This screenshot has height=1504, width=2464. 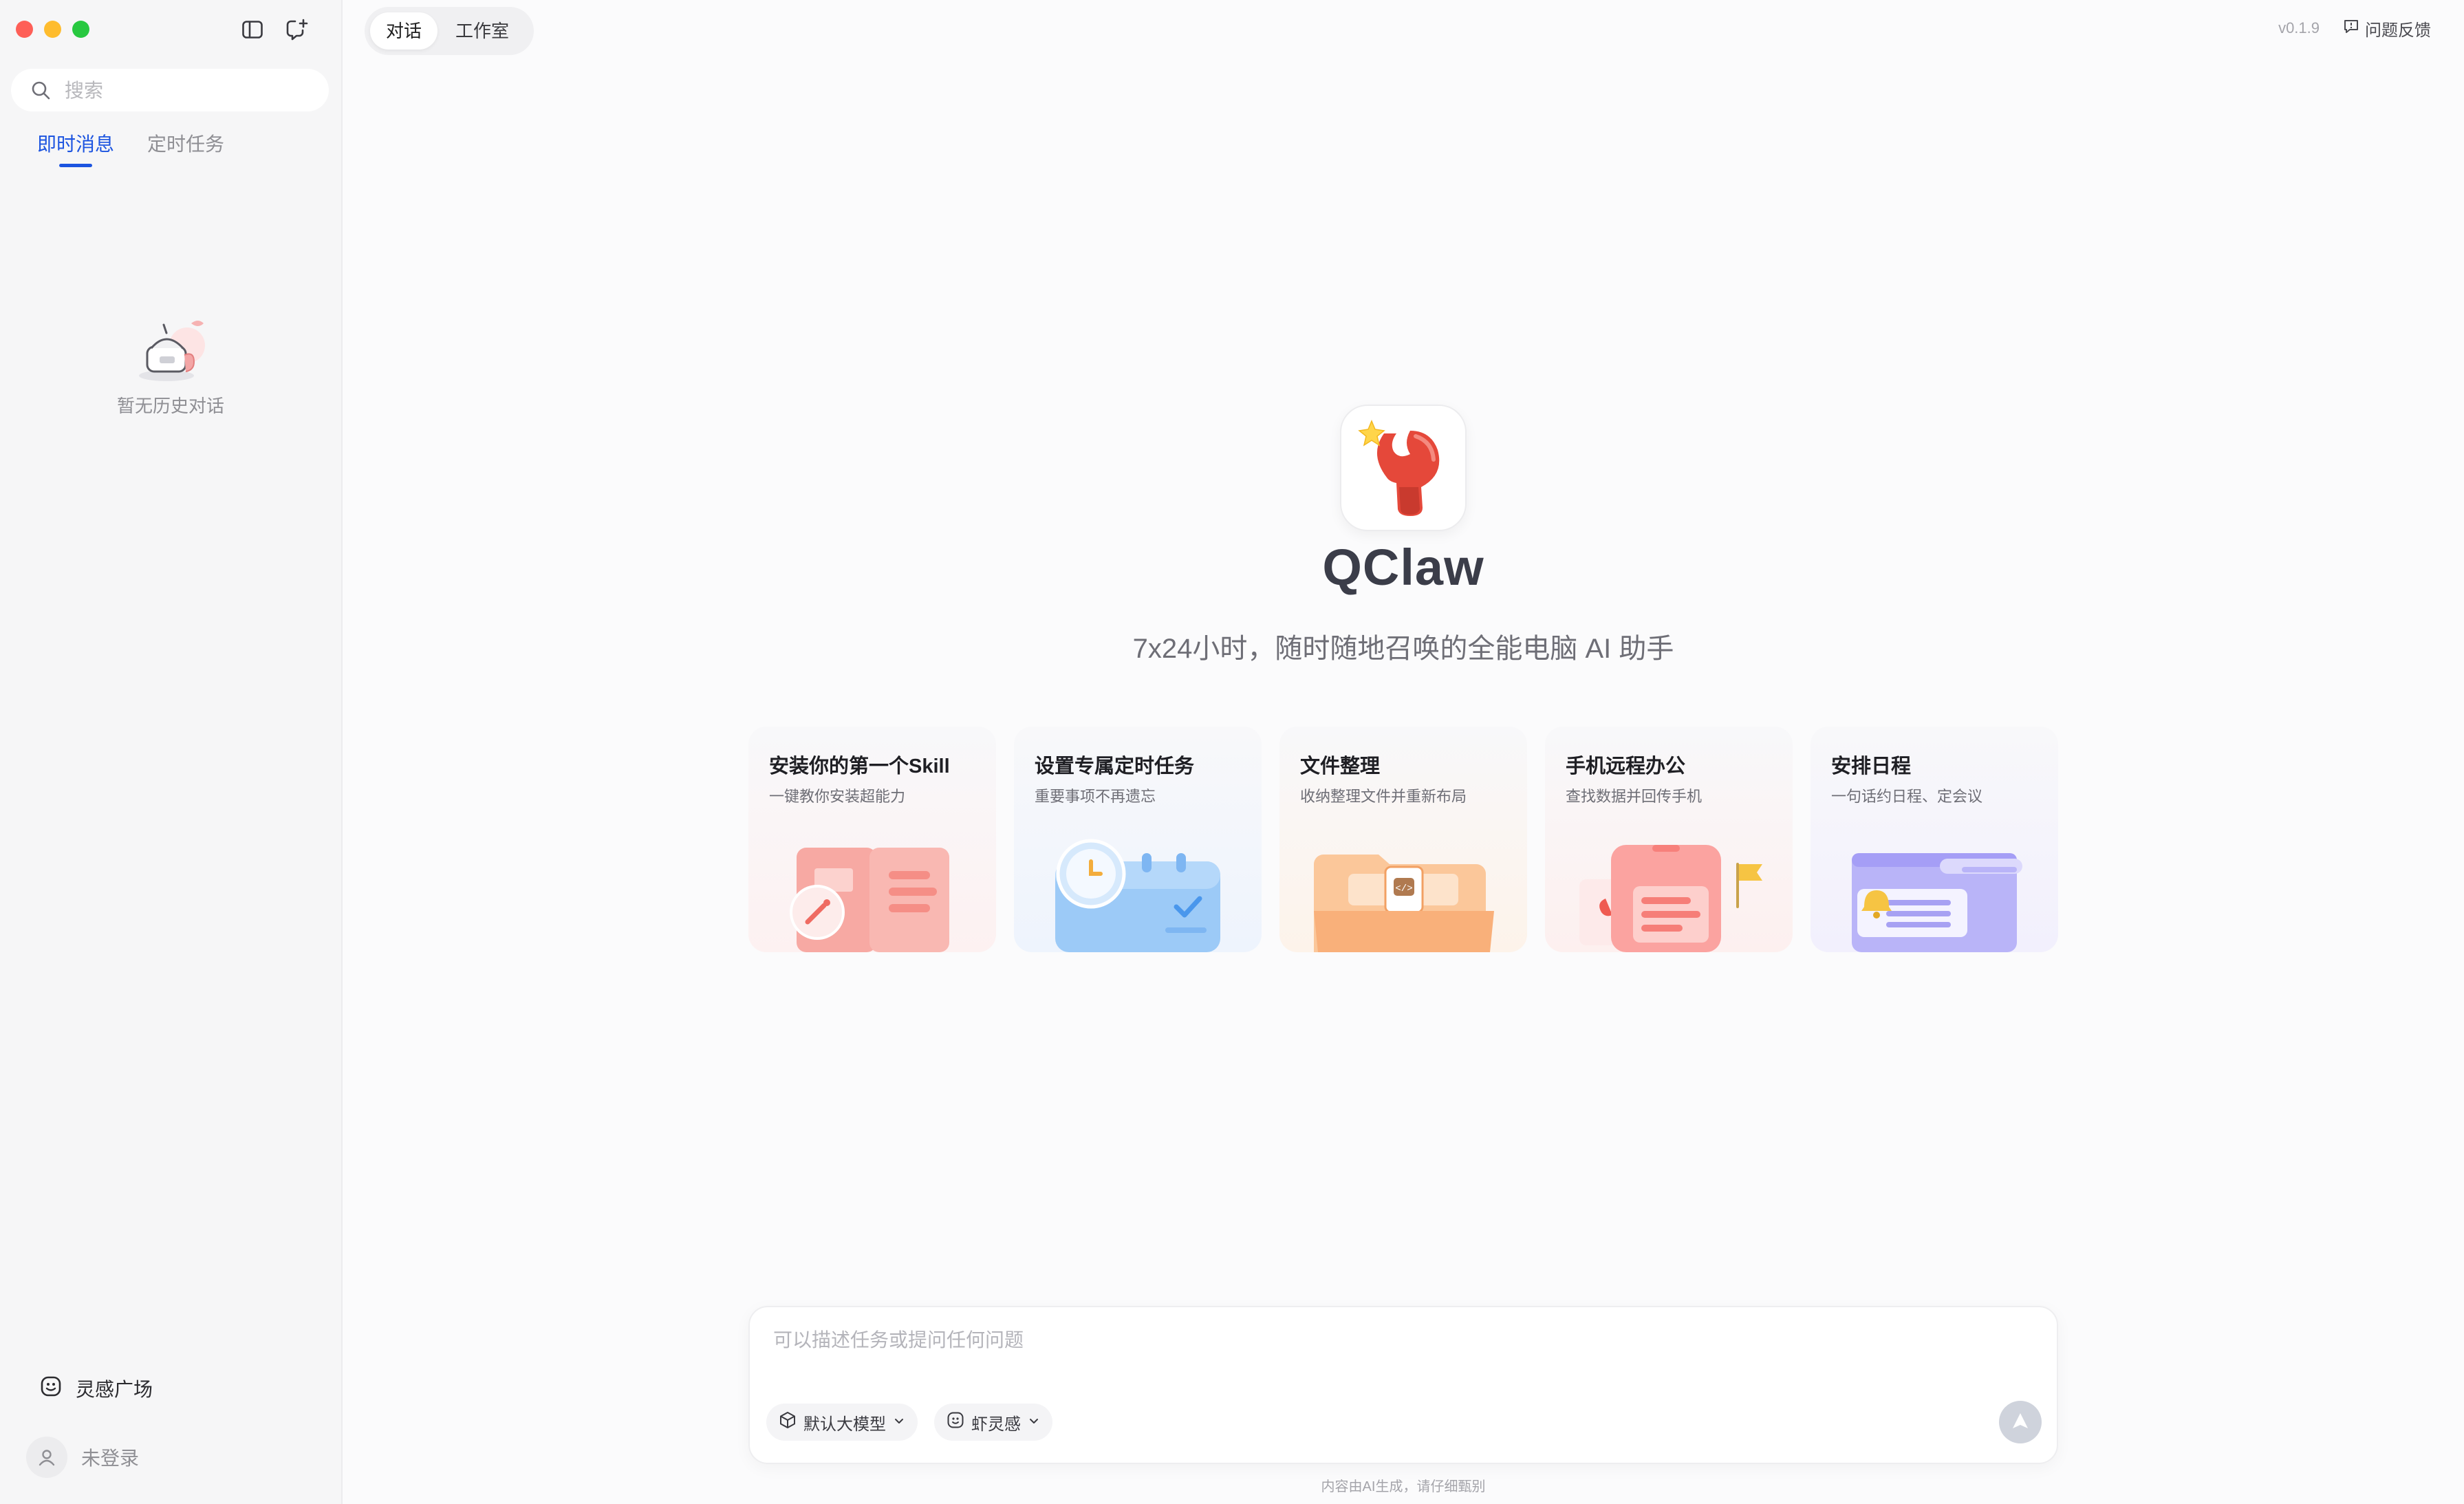 I want to click on user-login-entry: 未登录, so click(x=82, y=1457).